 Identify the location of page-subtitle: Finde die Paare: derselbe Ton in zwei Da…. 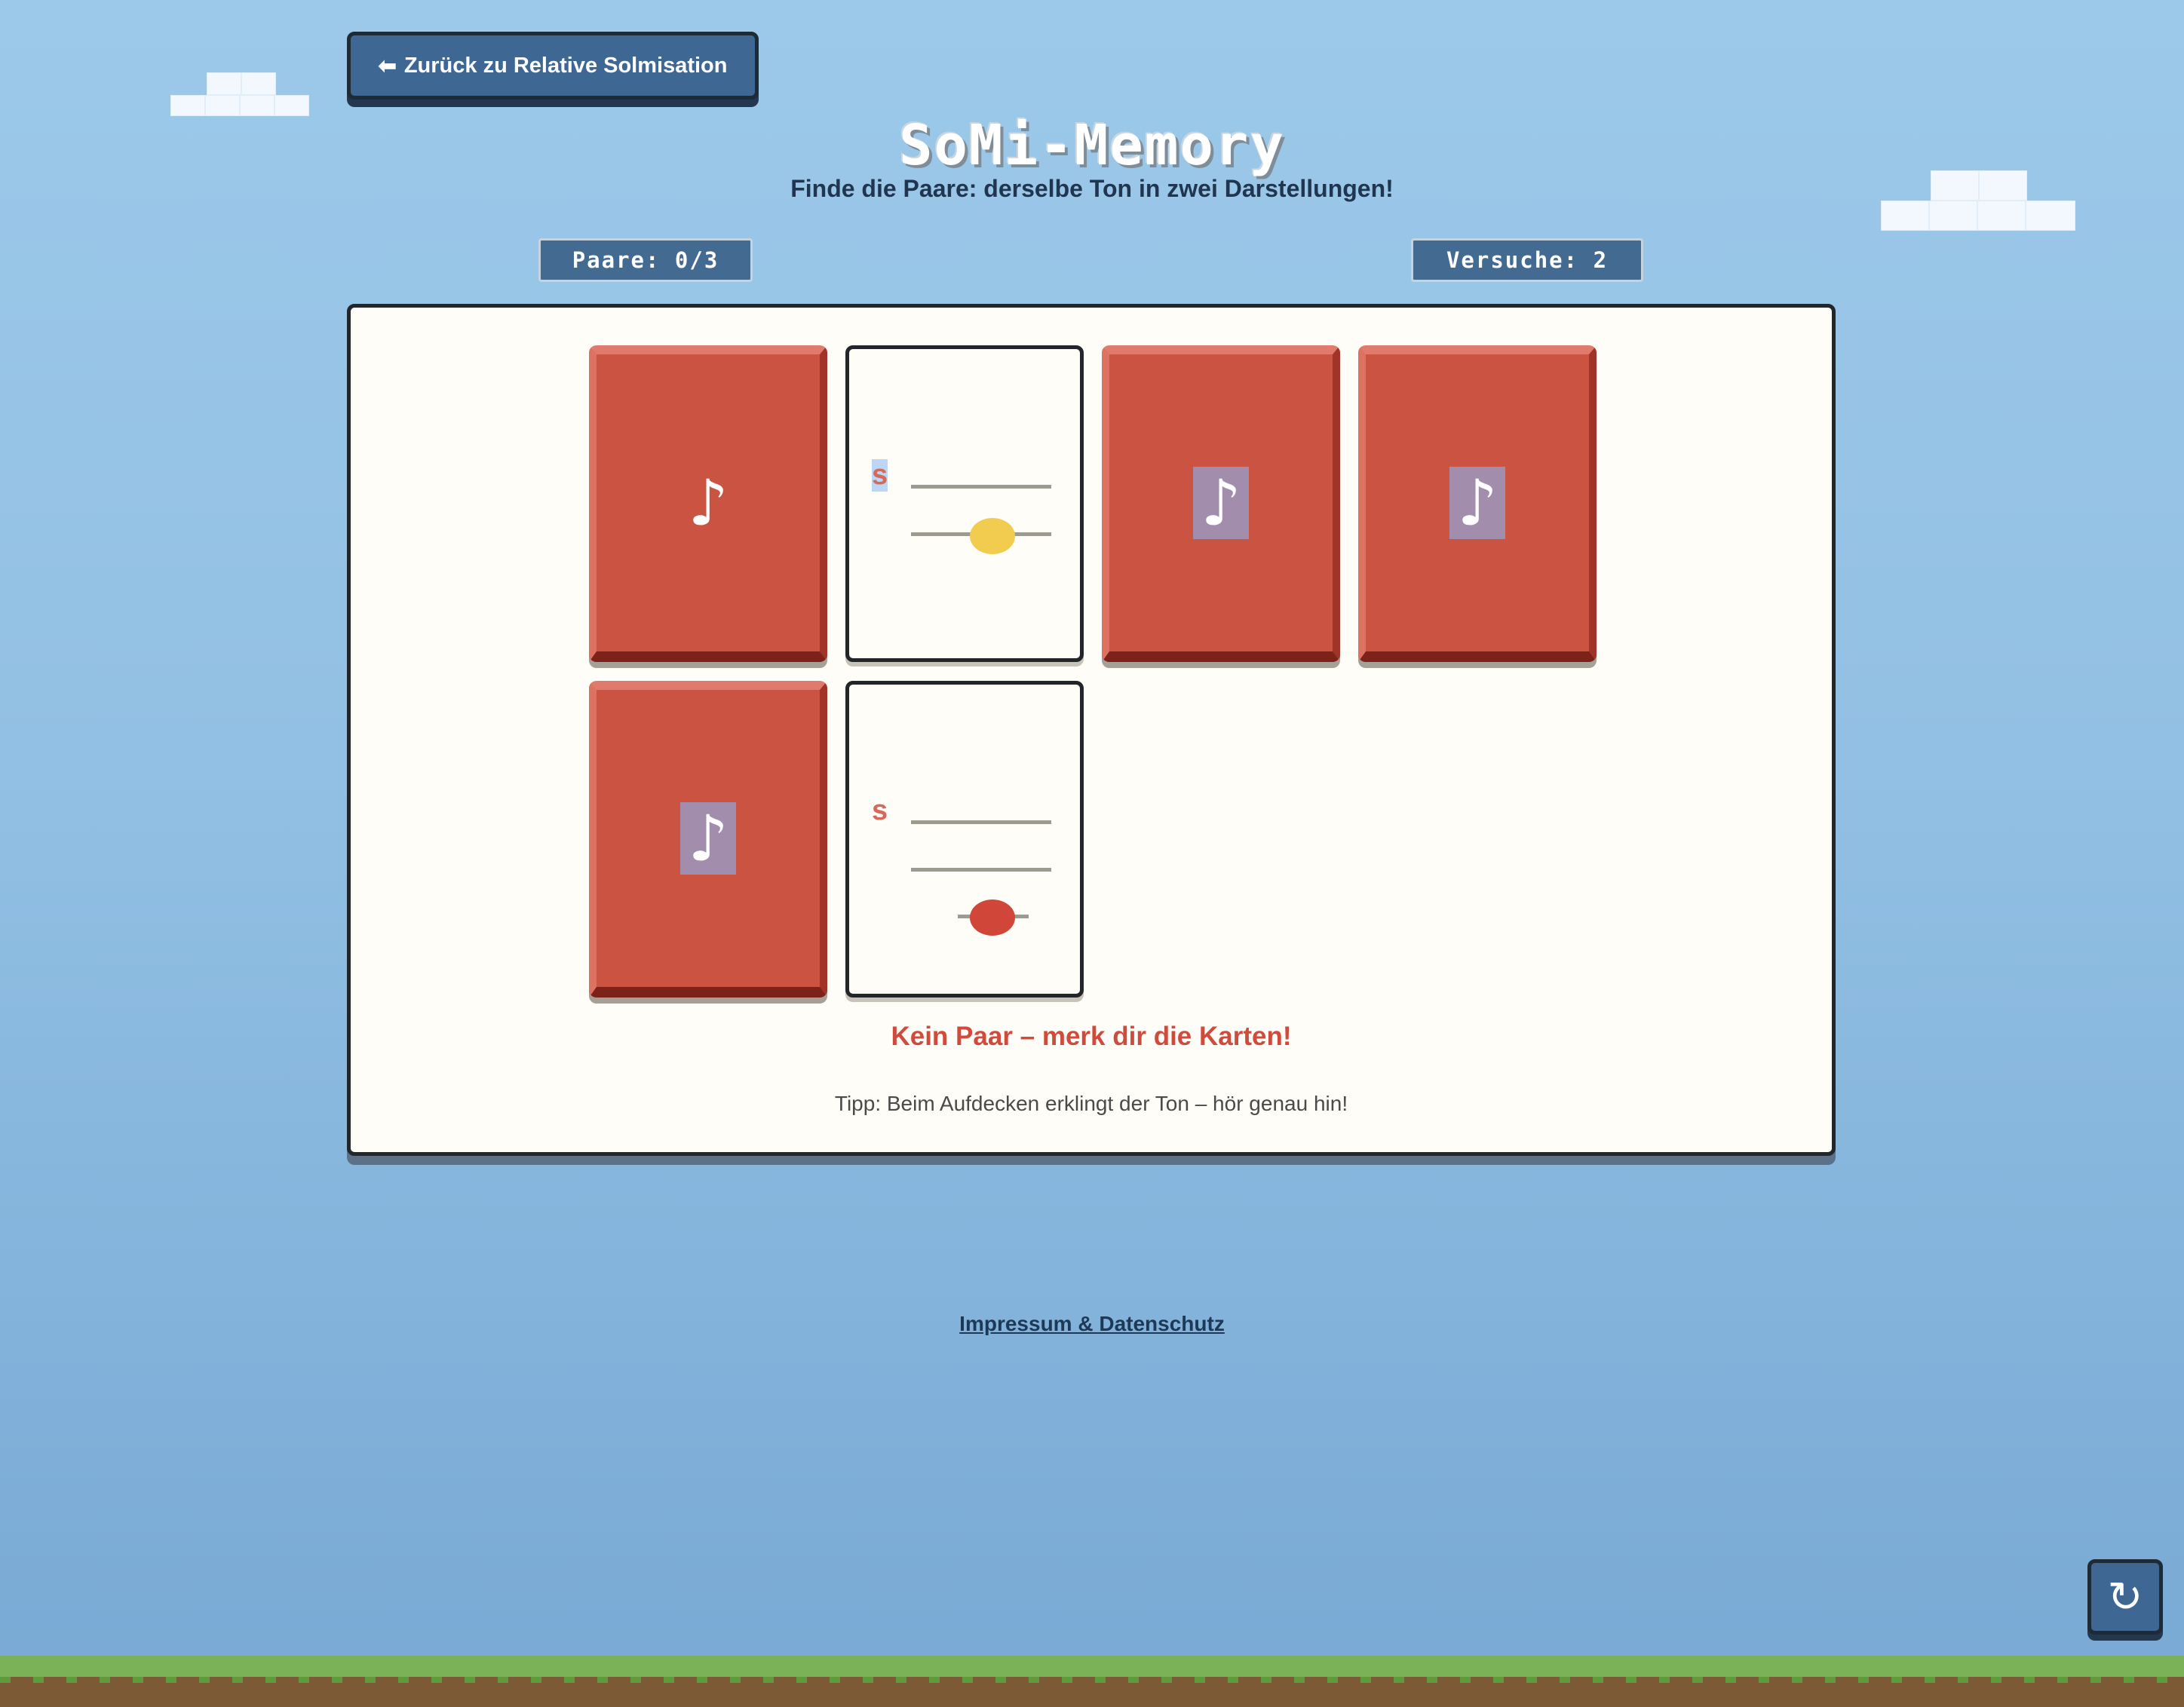
(1092, 188).